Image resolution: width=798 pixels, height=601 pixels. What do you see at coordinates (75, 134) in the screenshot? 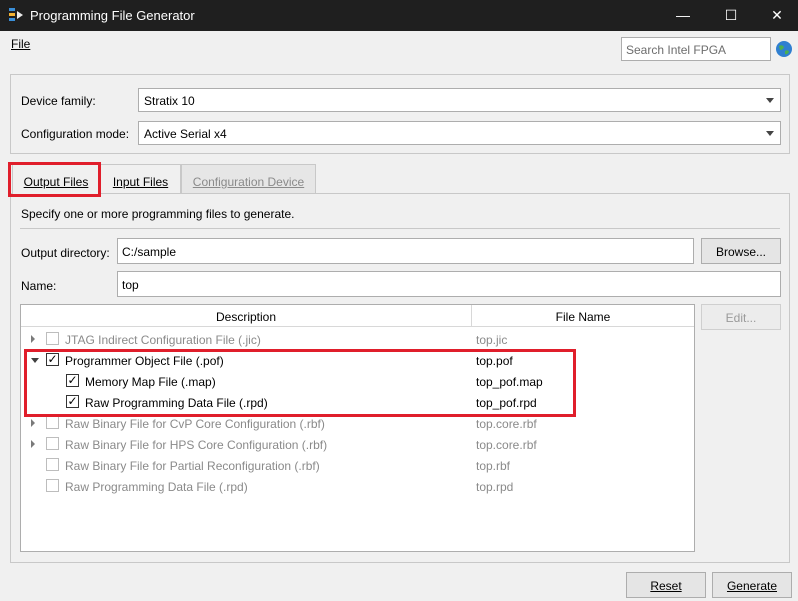
I see `configuration-mode-label: Configuration mode:` at bounding box center [75, 134].